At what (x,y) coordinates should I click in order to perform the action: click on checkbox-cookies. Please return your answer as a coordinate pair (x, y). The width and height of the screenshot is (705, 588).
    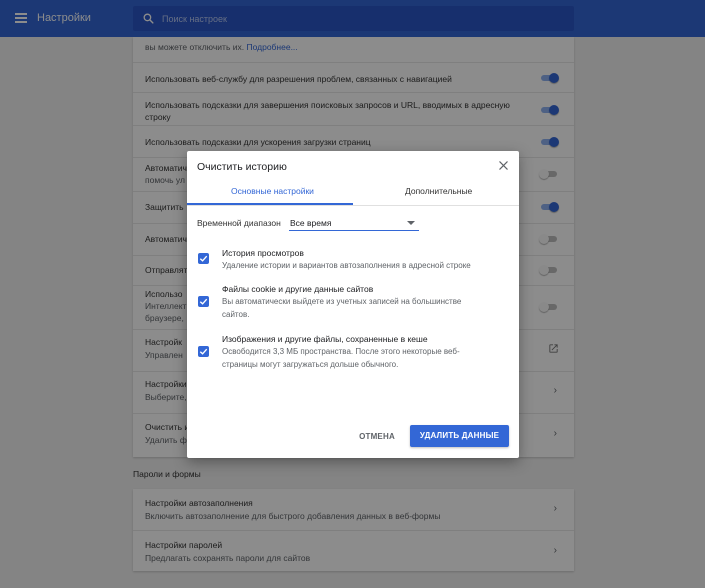
    Looking at the image, I should click on (203, 301).